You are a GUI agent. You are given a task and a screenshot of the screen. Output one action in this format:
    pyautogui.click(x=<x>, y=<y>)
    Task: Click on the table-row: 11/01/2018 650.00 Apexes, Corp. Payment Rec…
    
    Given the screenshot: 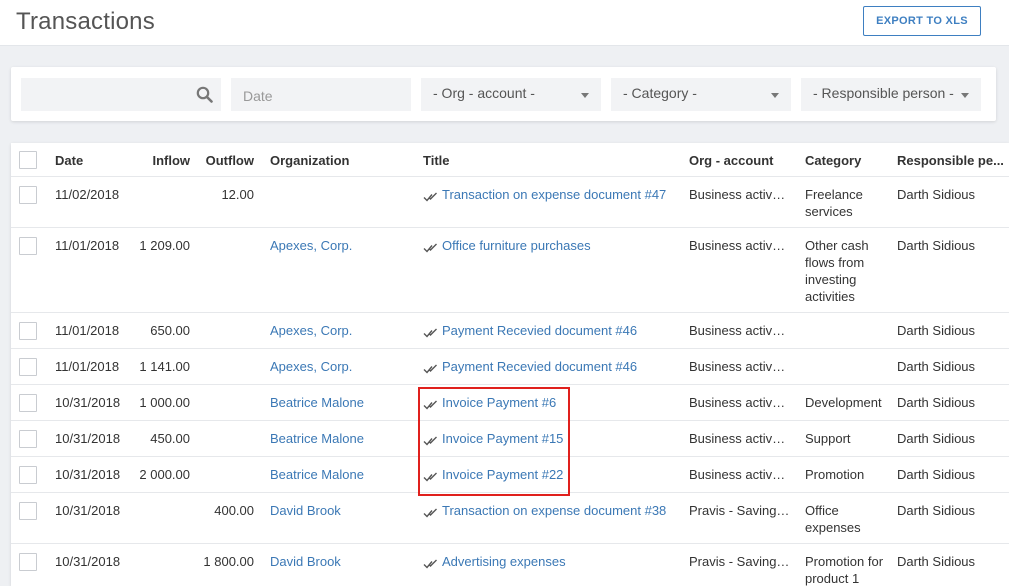 What is the action you would take?
    pyautogui.click(x=510, y=331)
    